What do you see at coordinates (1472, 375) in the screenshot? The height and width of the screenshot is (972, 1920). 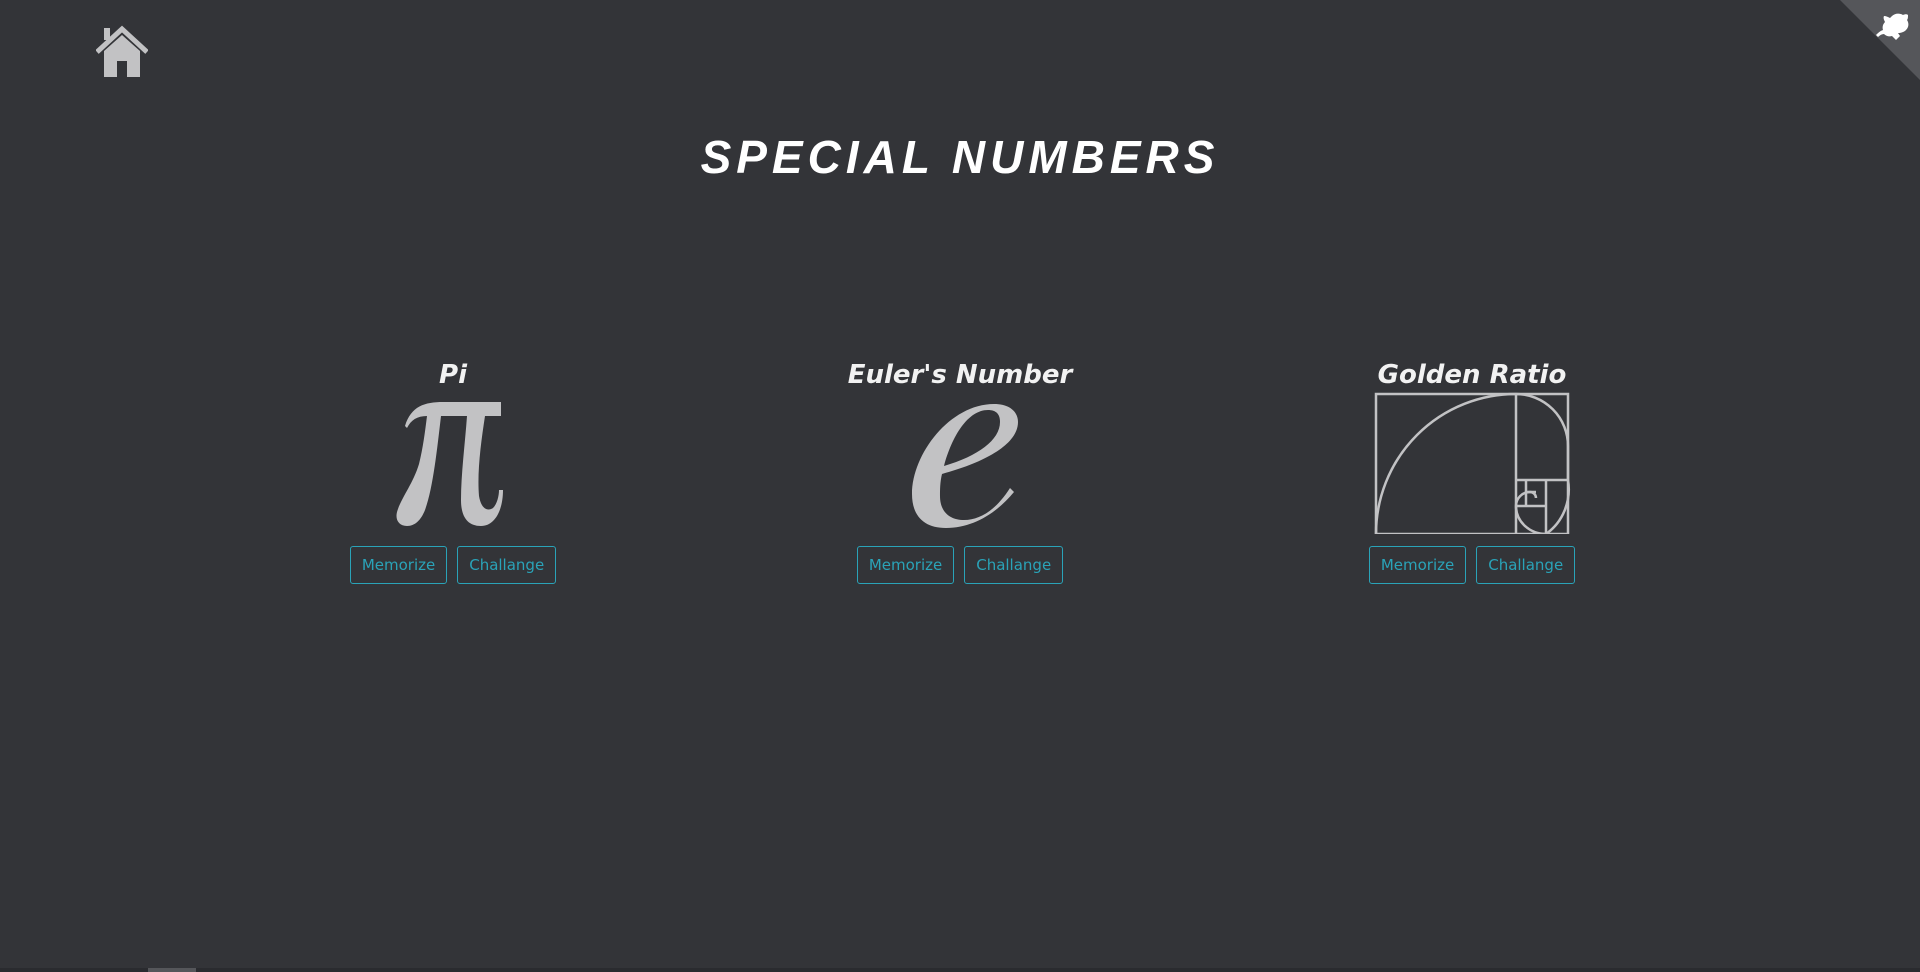 I see `card-title: Golden Ratio` at bounding box center [1472, 375].